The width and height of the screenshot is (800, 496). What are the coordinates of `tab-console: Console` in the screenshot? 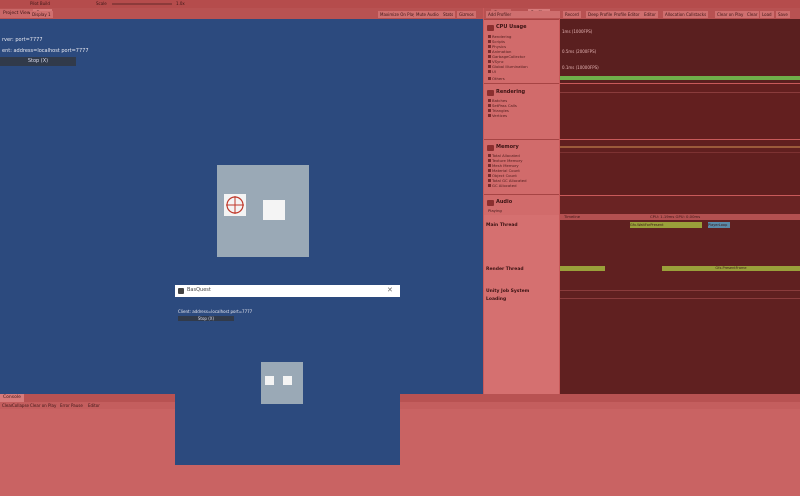 It's located at (12, 398).